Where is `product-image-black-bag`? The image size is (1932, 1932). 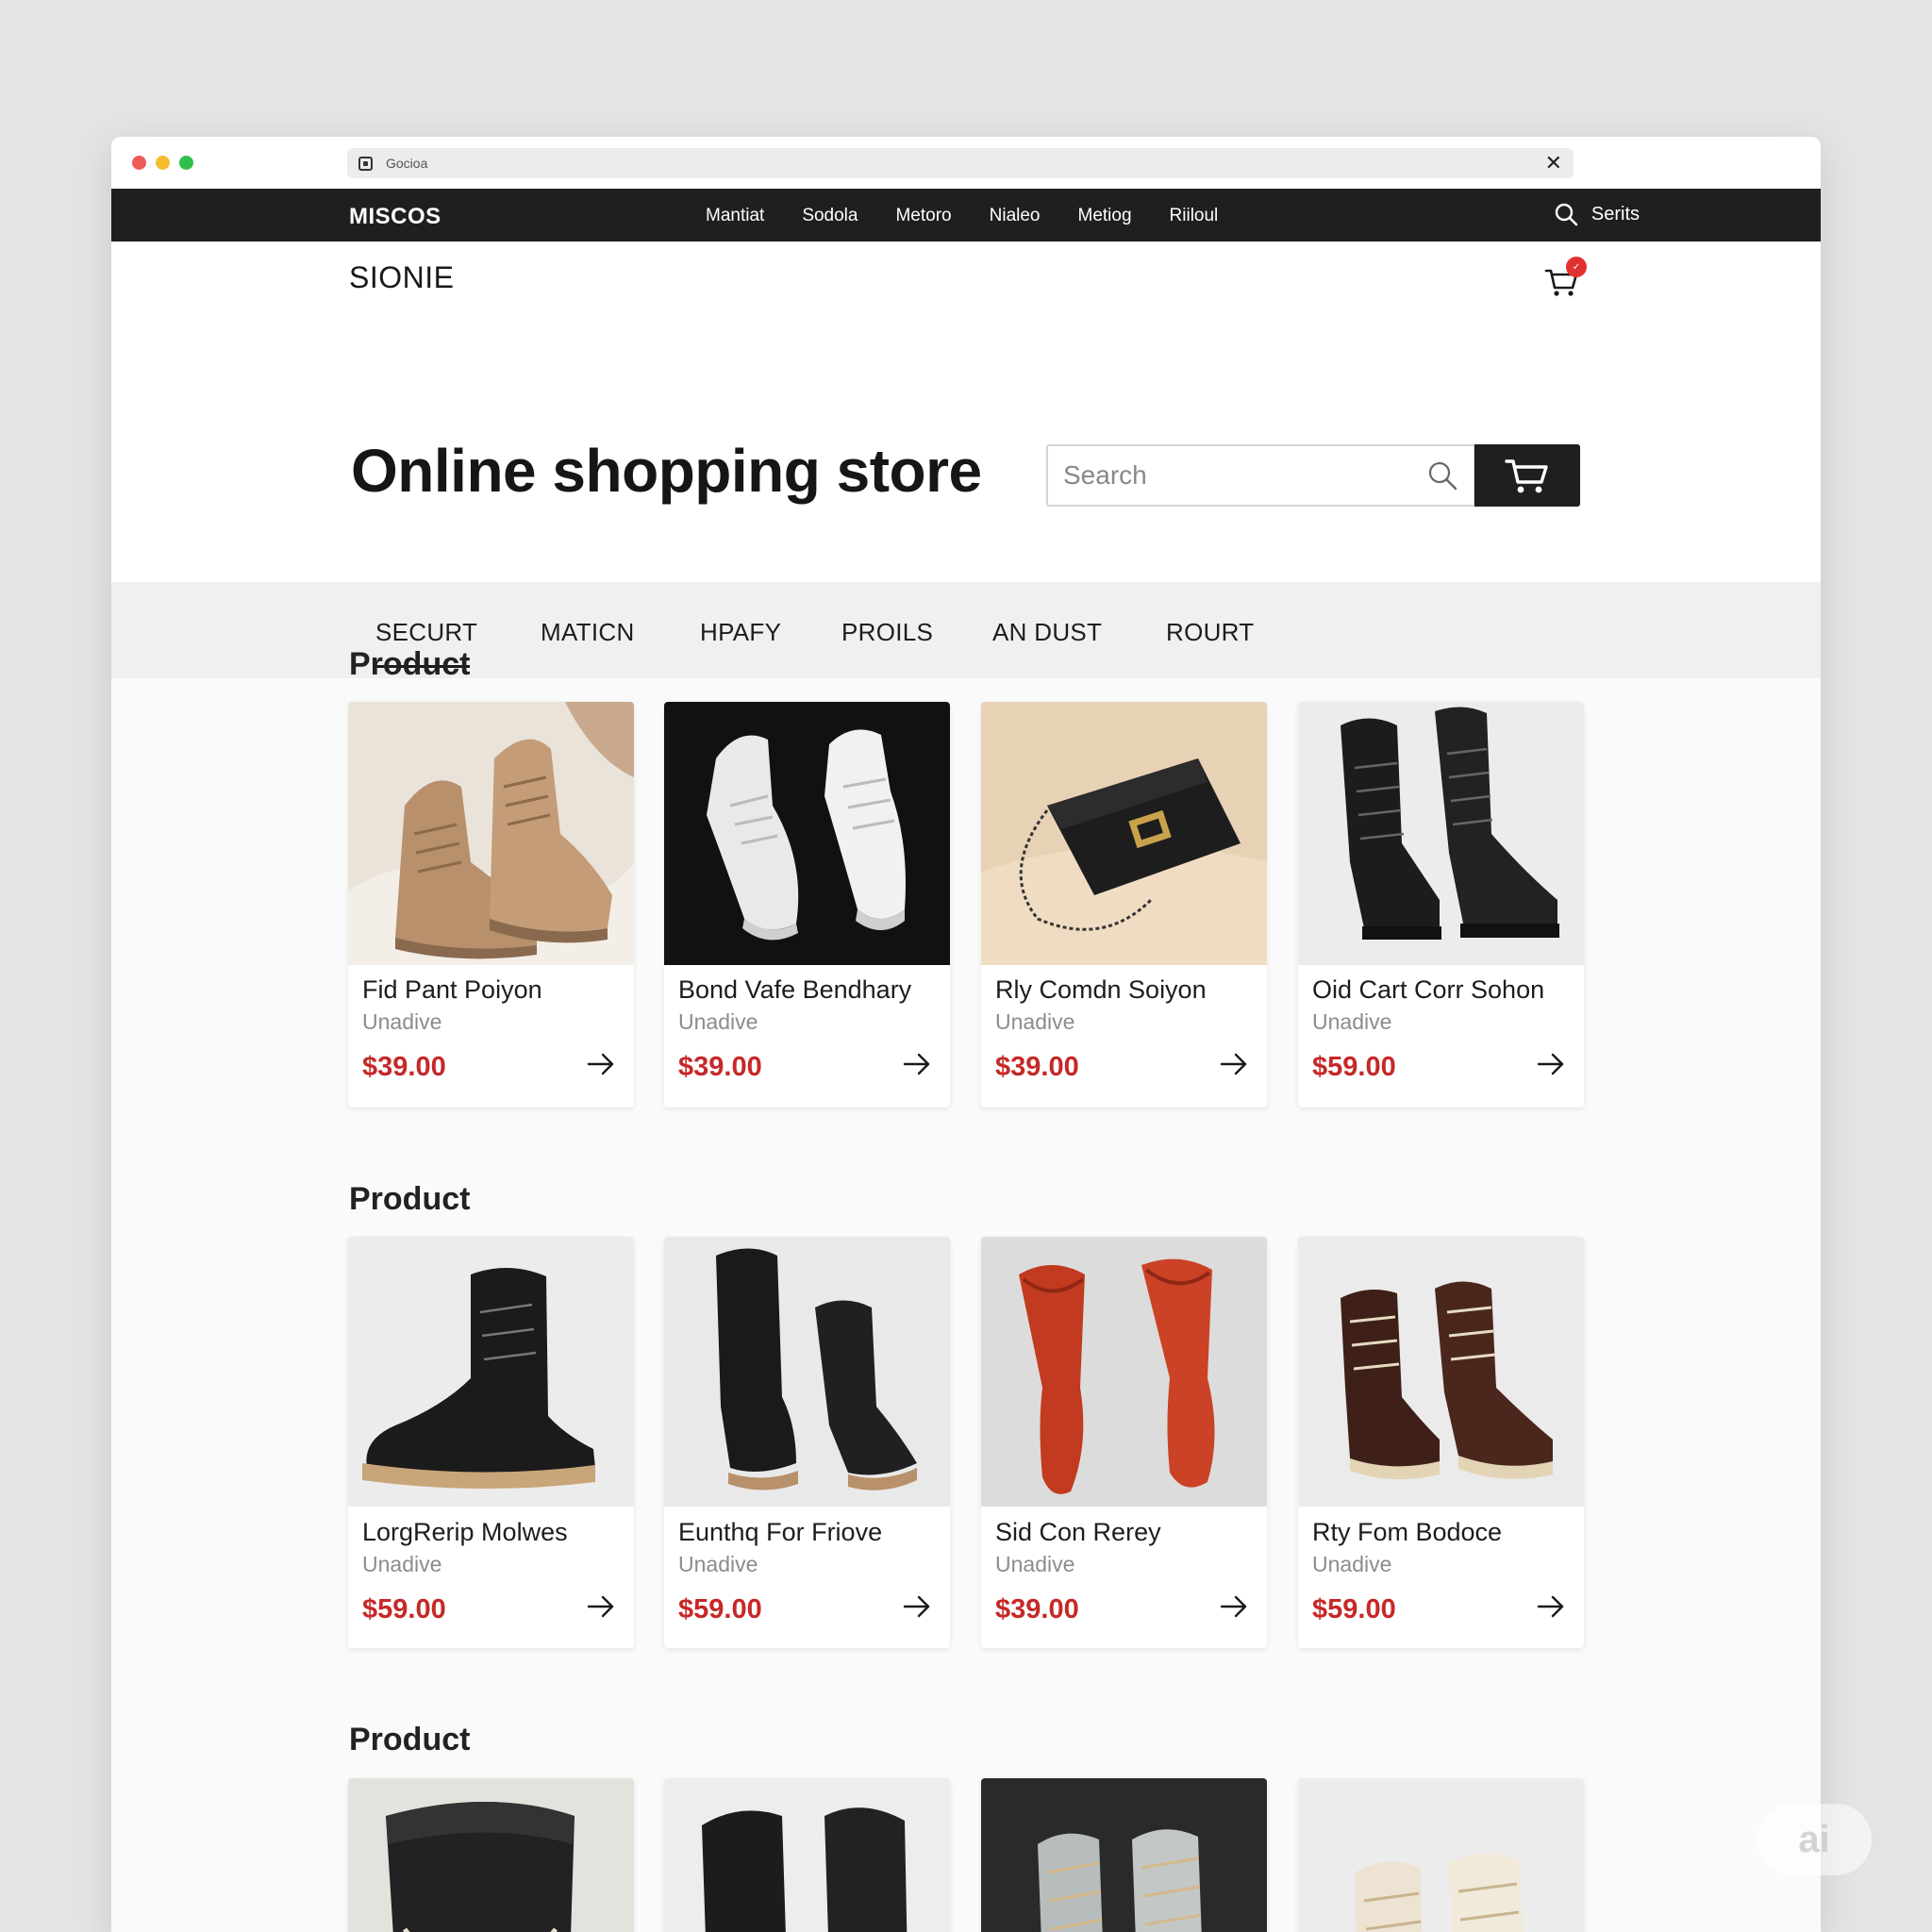
product-image-black-bag is located at coordinates (491, 1855).